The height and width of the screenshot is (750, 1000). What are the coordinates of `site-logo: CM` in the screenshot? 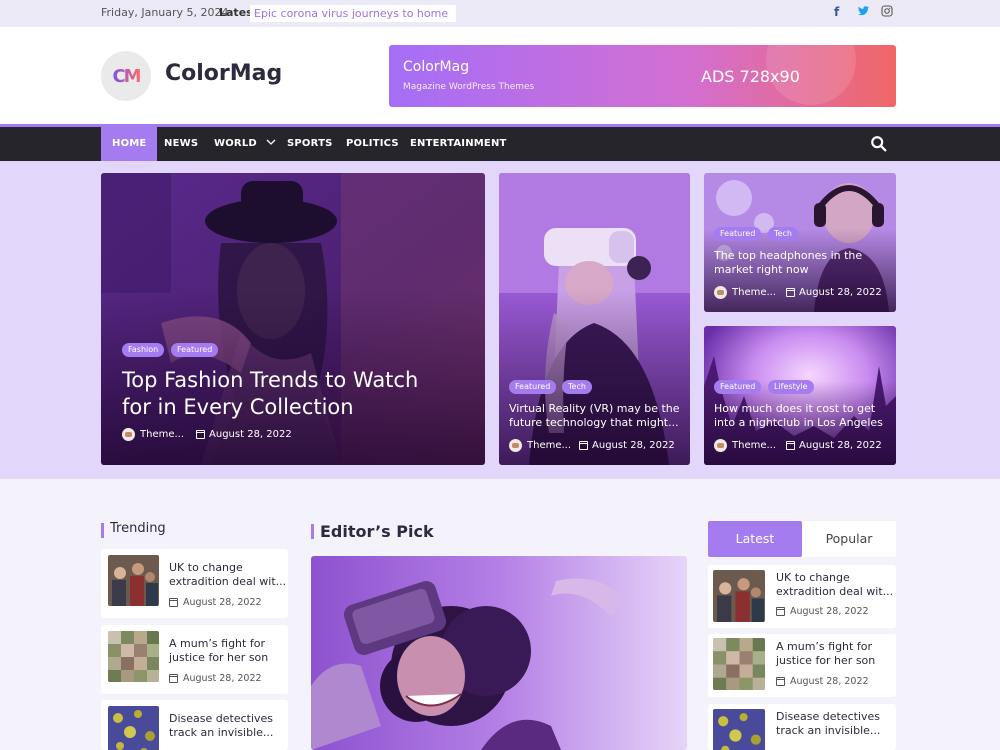 It's located at (126, 76).